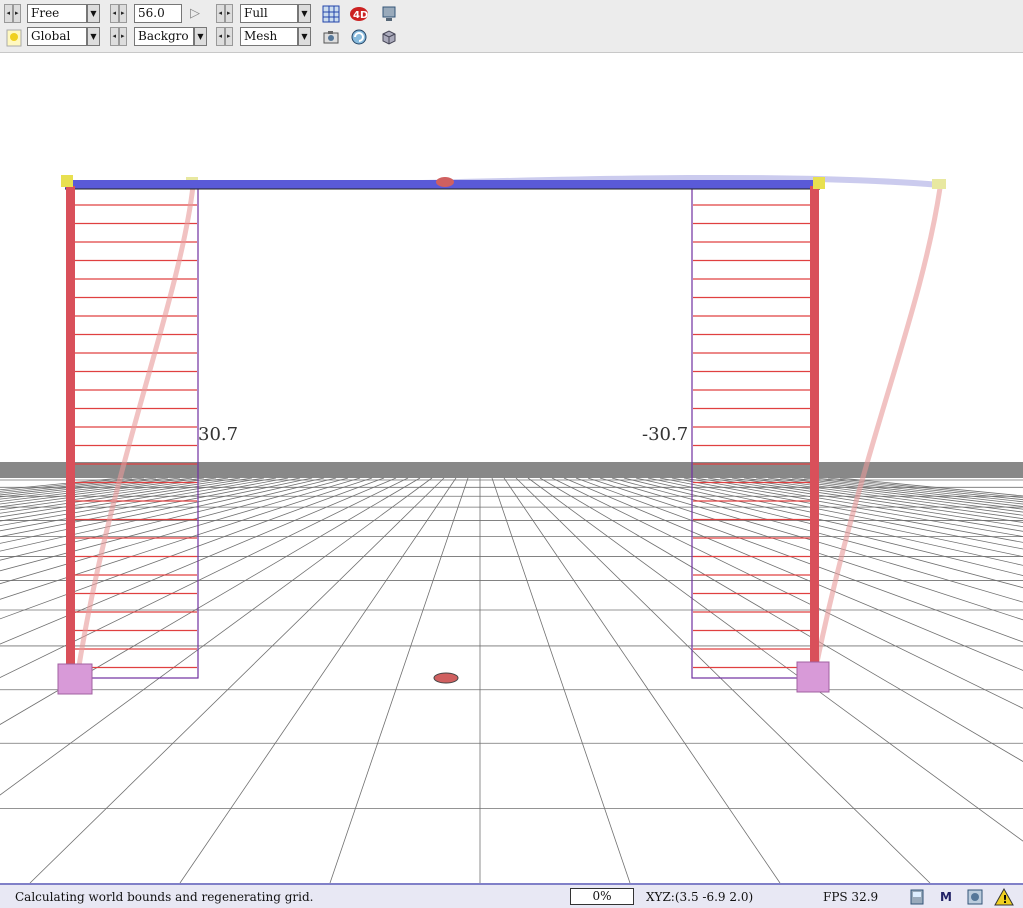  I want to click on warning-icon: !, so click(1004, 897).